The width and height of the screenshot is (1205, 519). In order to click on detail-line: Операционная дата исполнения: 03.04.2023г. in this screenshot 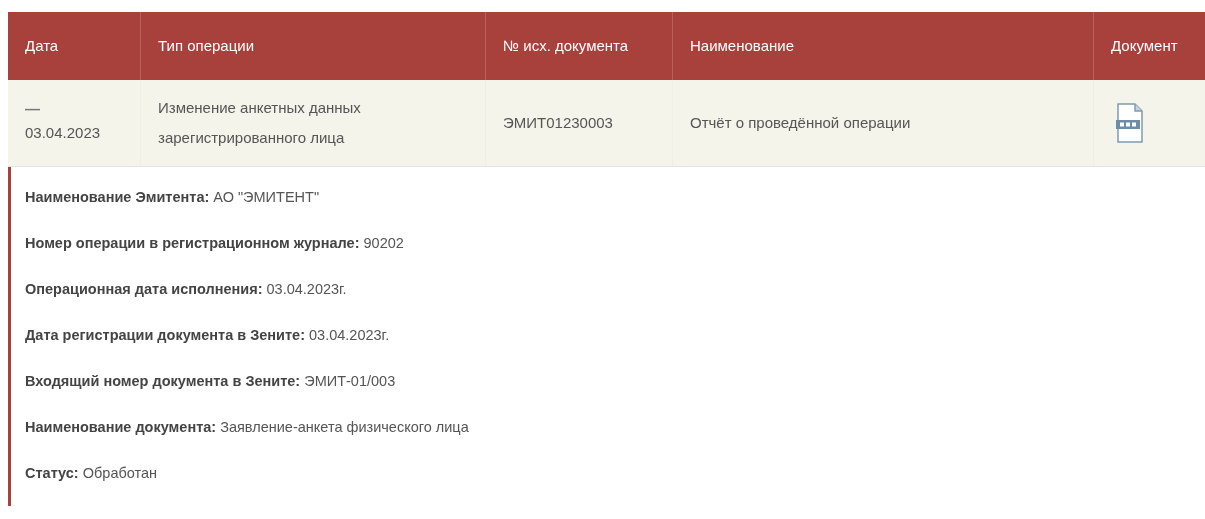, I will do `click(186, 289)`.